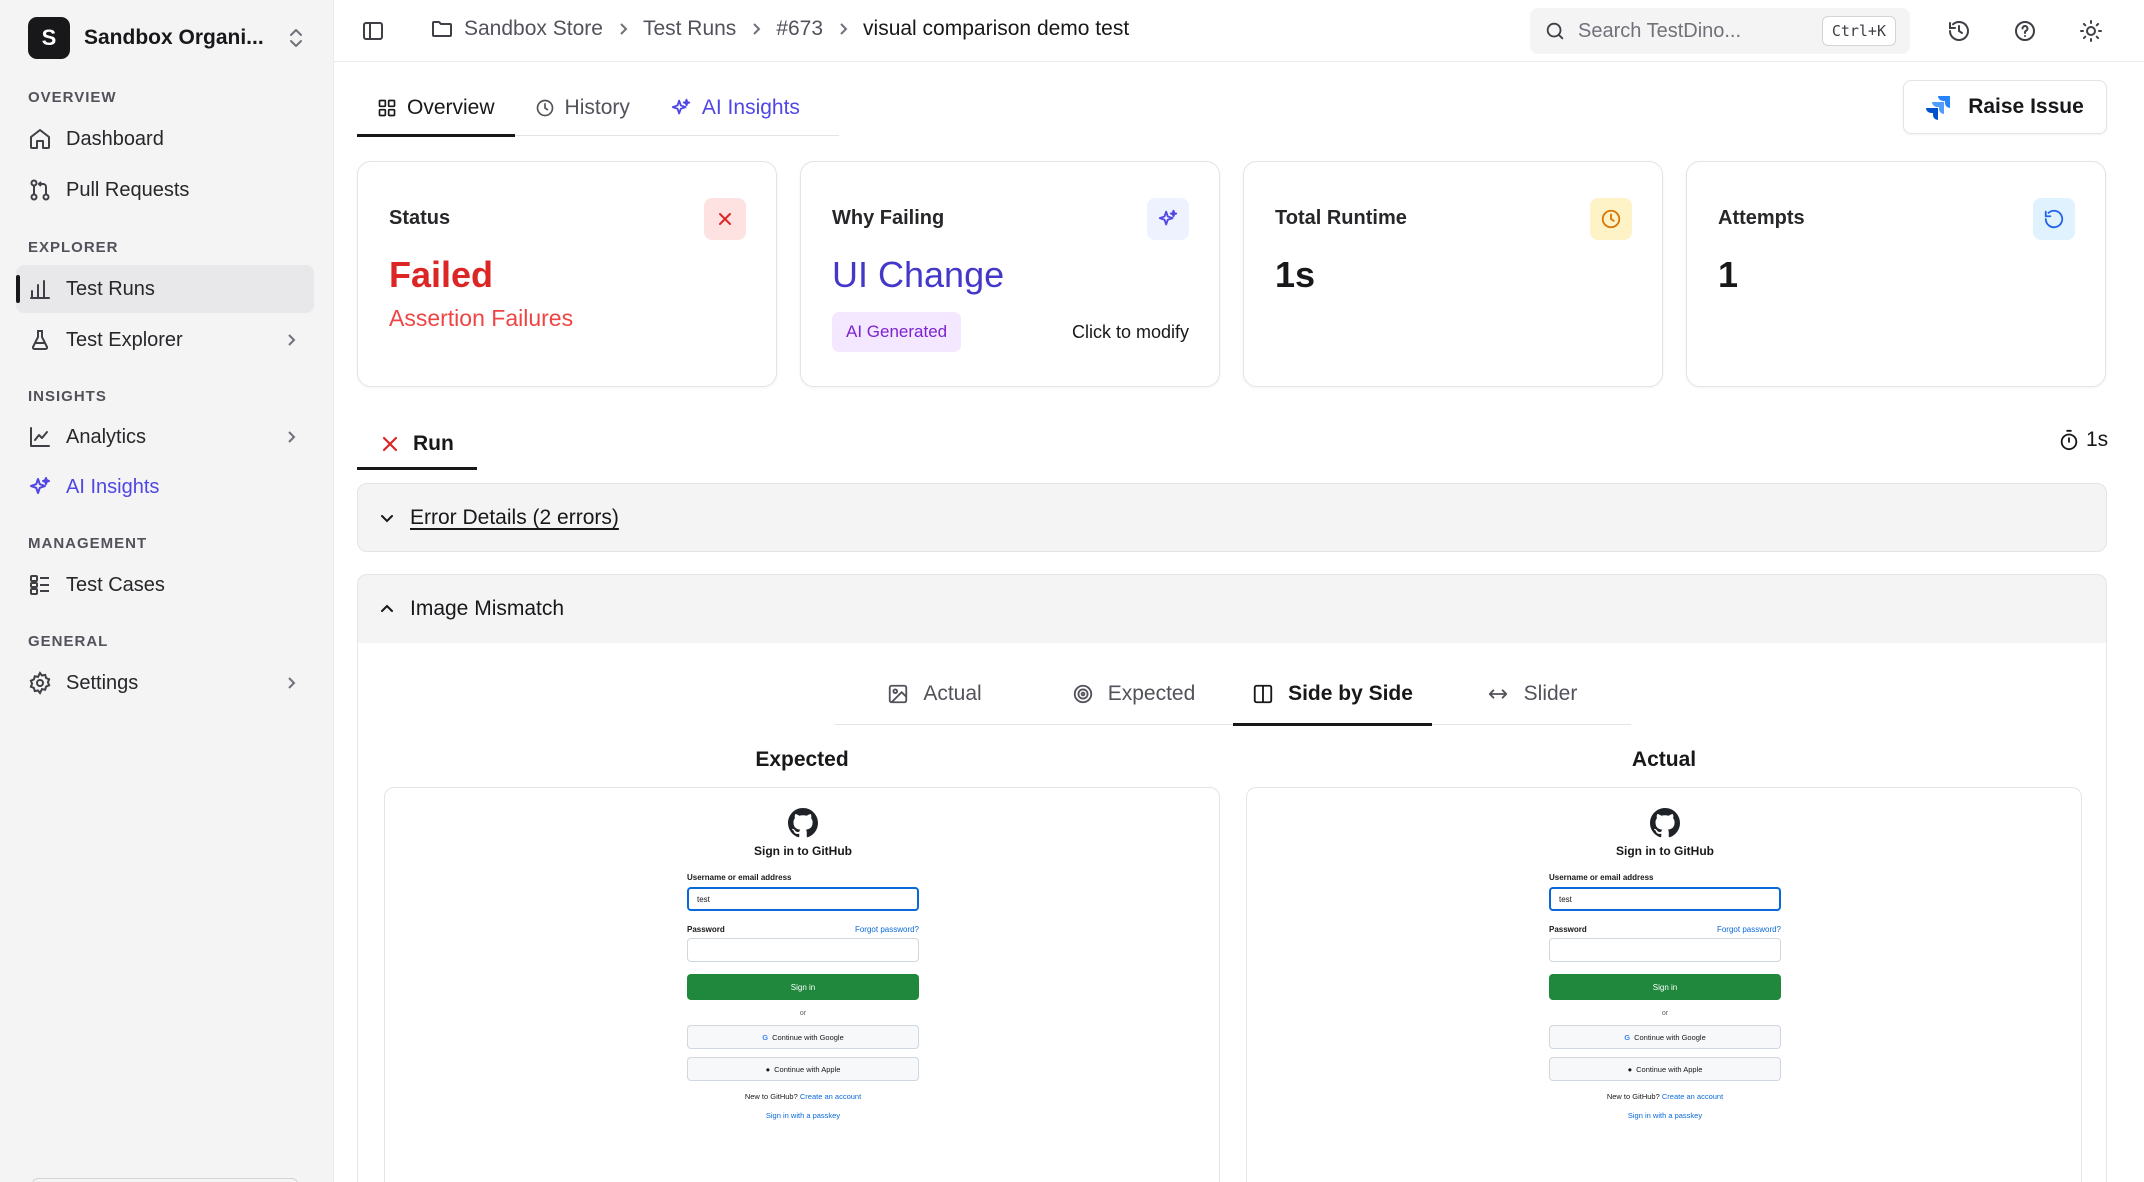 The height and width of the screenshot is (1182, 2144). Describe the element at coordinates (40, 340) in the screenshot. I see `flask-icon` at that location.